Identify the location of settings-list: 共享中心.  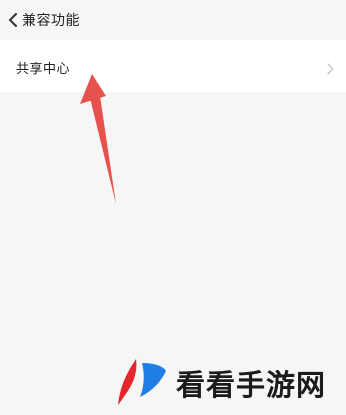
(173, 66).